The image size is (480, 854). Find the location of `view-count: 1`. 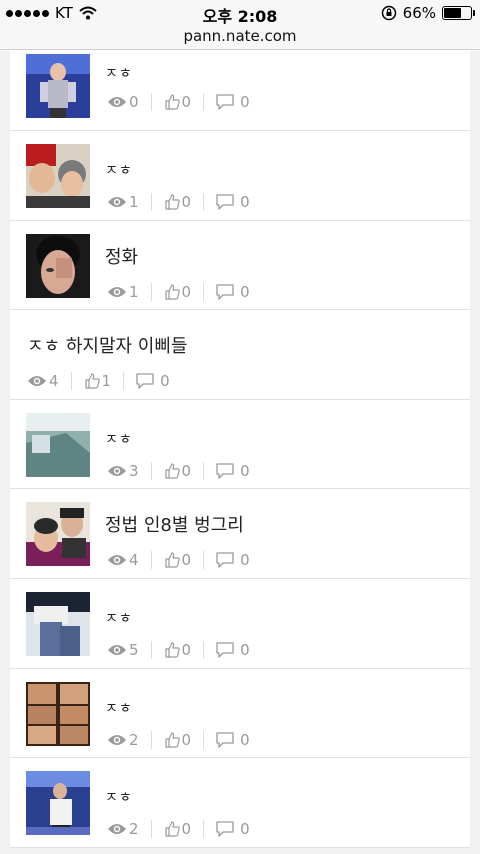

view-count: 1 is located at coordinates (123, 292).